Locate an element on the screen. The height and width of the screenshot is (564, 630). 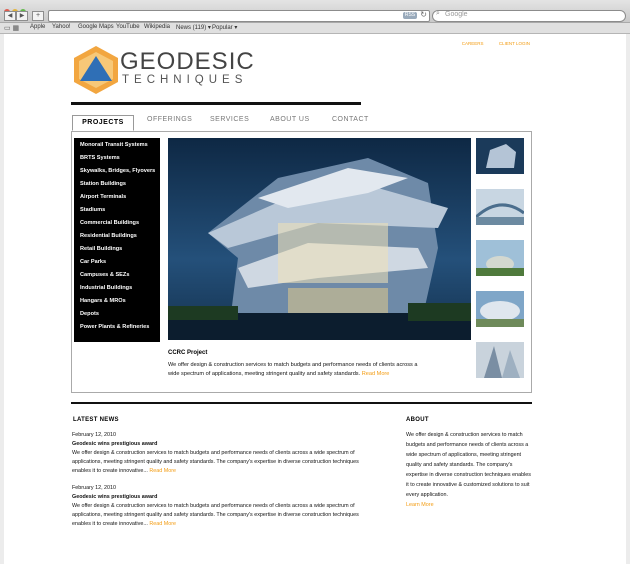
add-bookmark-button: + is located at coordinates (38, 16).